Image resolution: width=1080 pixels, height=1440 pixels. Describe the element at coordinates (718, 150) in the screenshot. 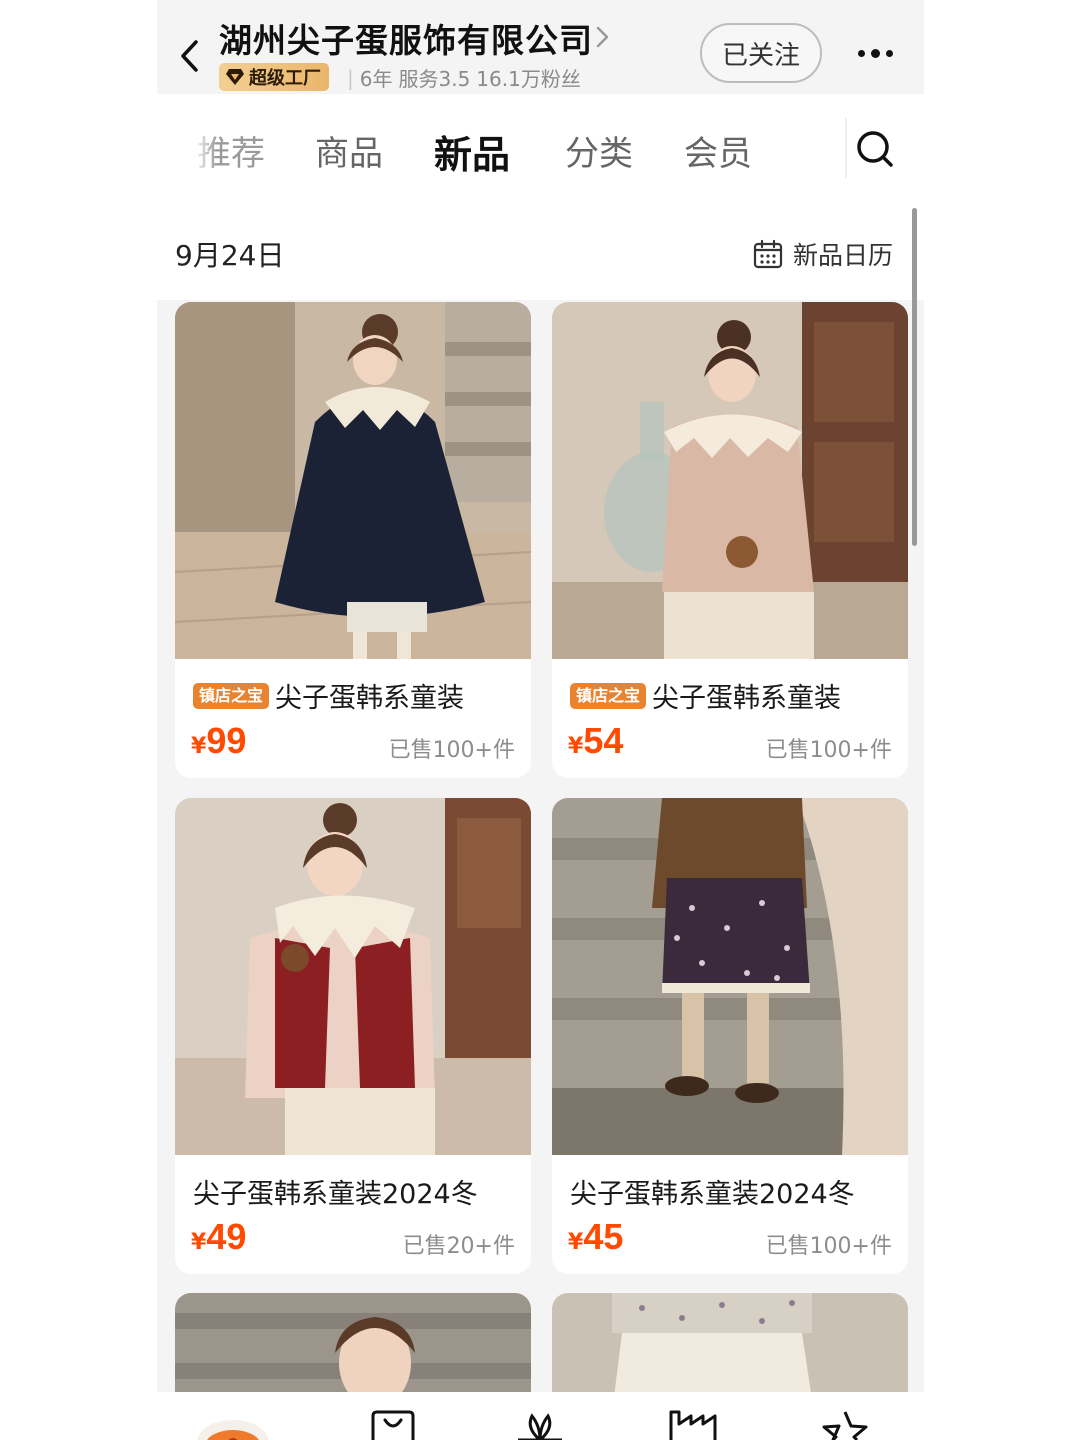

I see `tab-members: 会员` at that location.